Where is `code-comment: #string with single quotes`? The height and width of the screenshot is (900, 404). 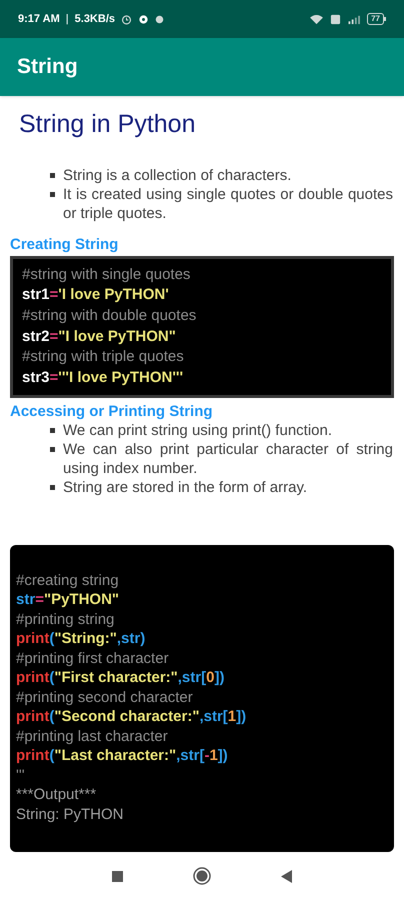 code-comment: #string with single quotes is located at coordinates (106, 274).